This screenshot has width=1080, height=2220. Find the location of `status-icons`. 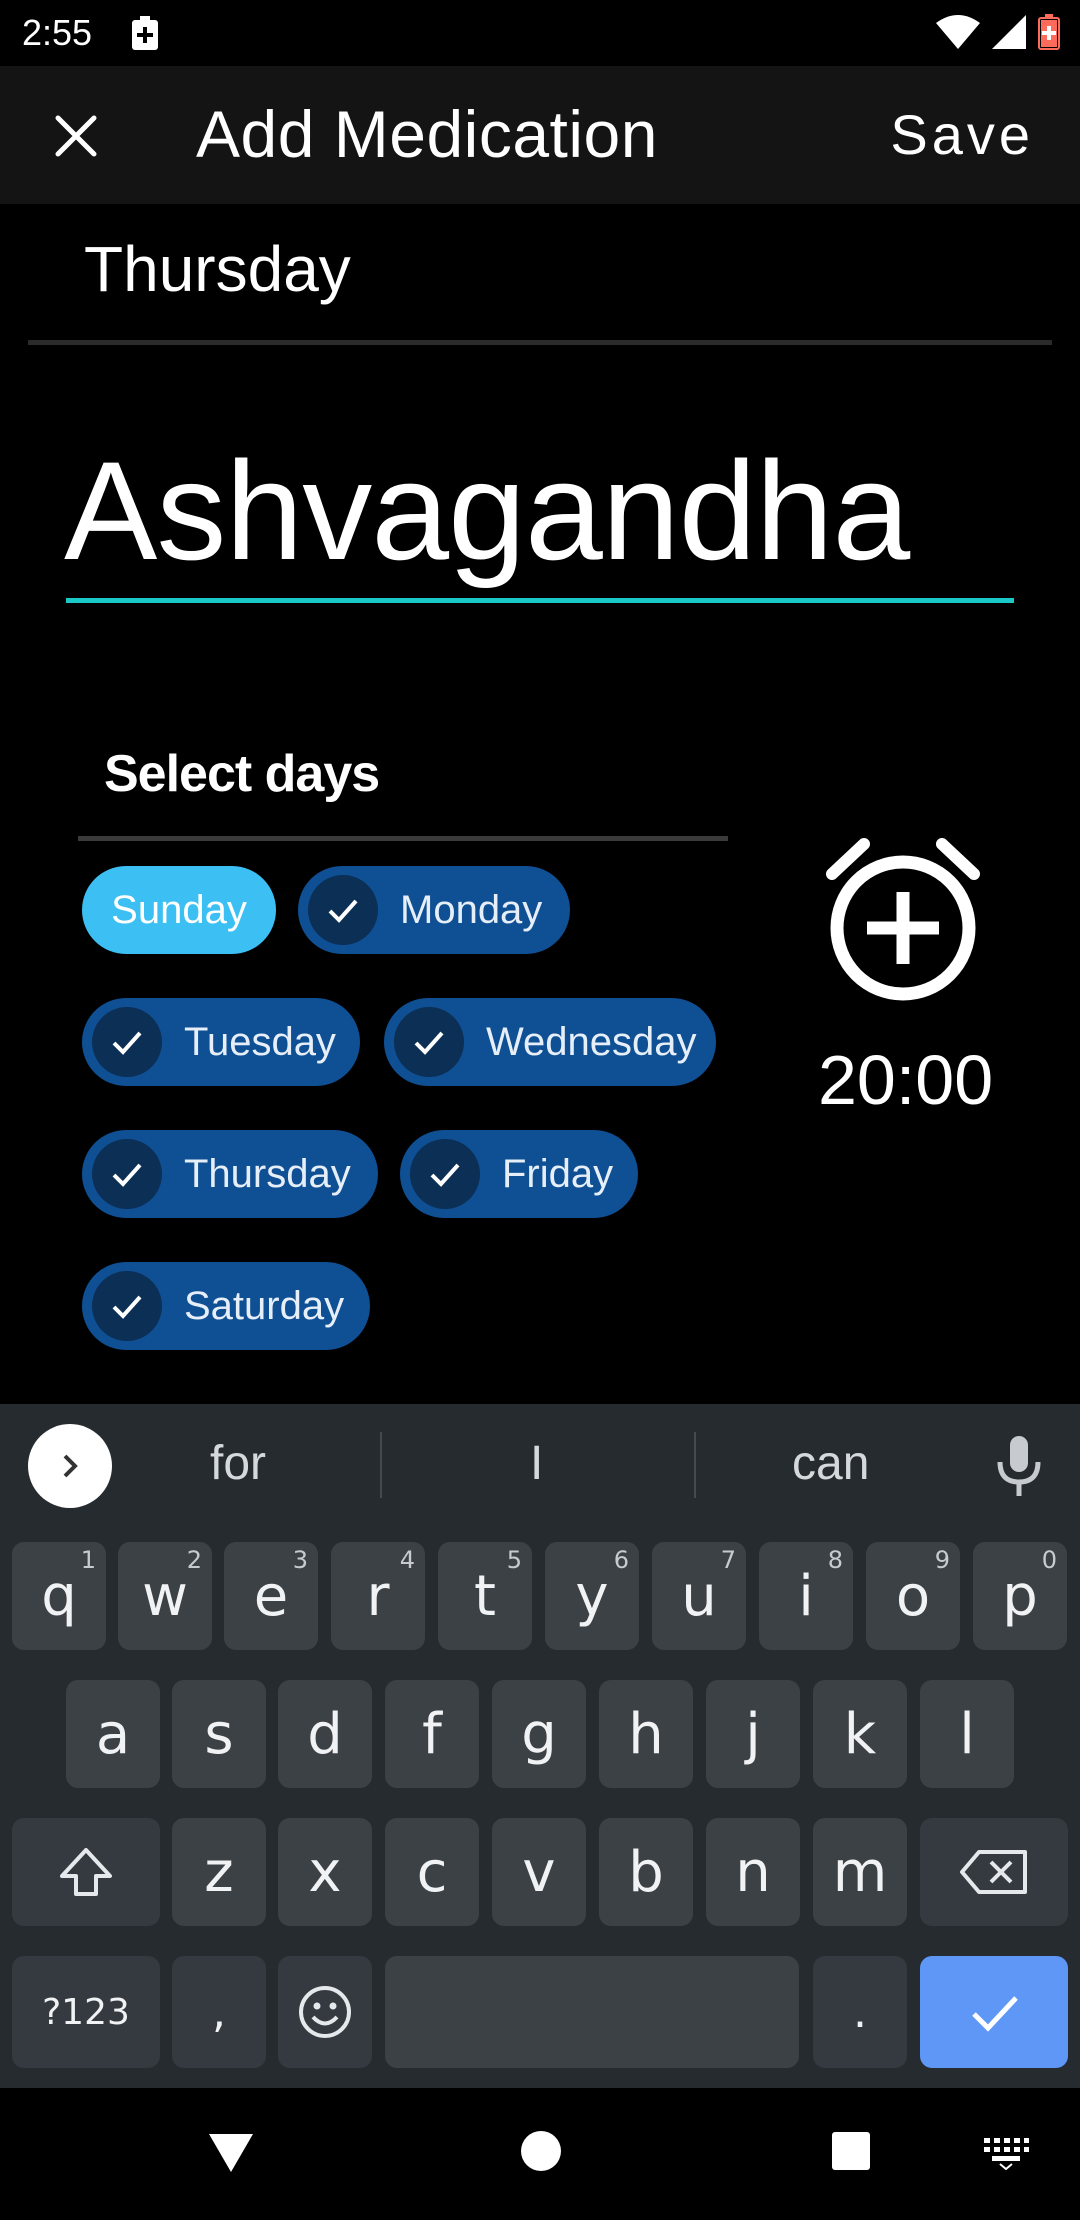

status-icons is located at coordinates (998, 34).